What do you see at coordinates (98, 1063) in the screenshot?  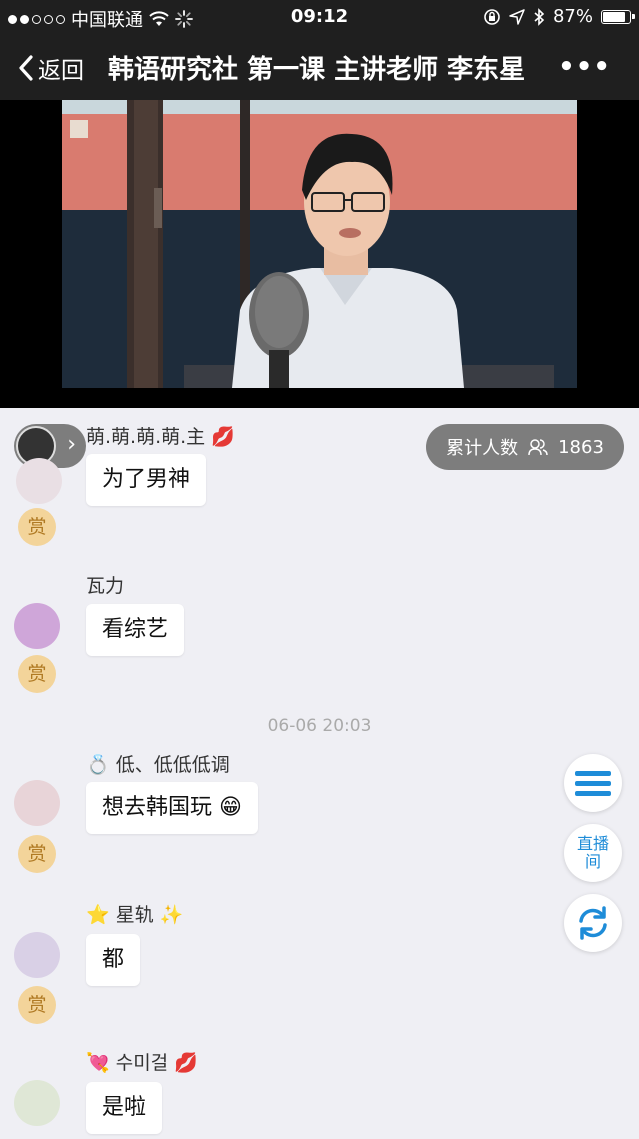 I see `heart-emoji-icon: 💘` at bounding box center [98, 1063].